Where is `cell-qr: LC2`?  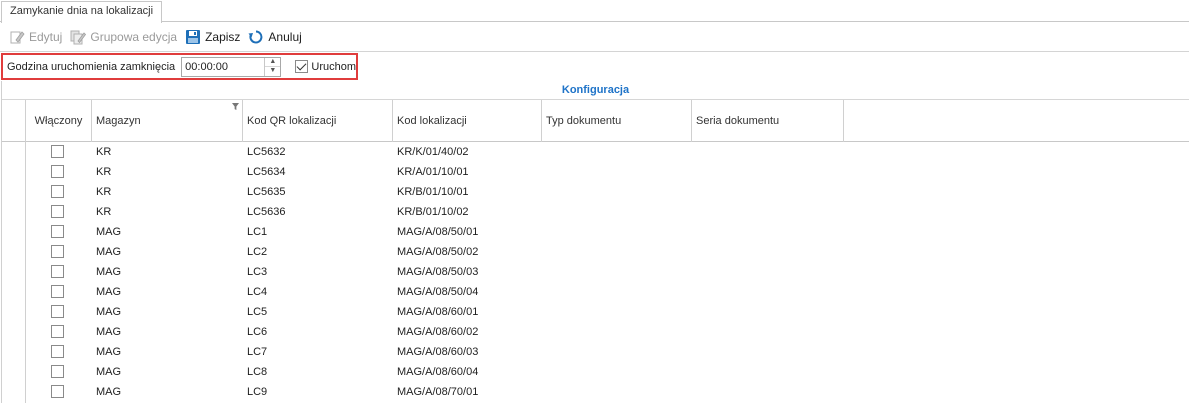 cell-qr: LC2 is located at coordinates (257, 252).